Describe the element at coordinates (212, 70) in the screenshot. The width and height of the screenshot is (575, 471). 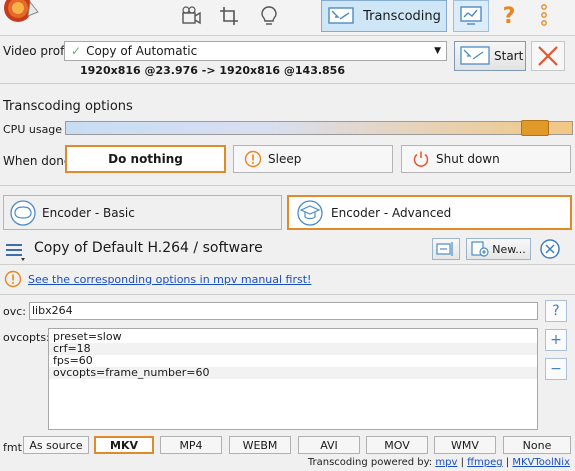
I see `video-profile-subtitle: 1920x816 @23.976 -> 1920x816 @143.856` at that location.